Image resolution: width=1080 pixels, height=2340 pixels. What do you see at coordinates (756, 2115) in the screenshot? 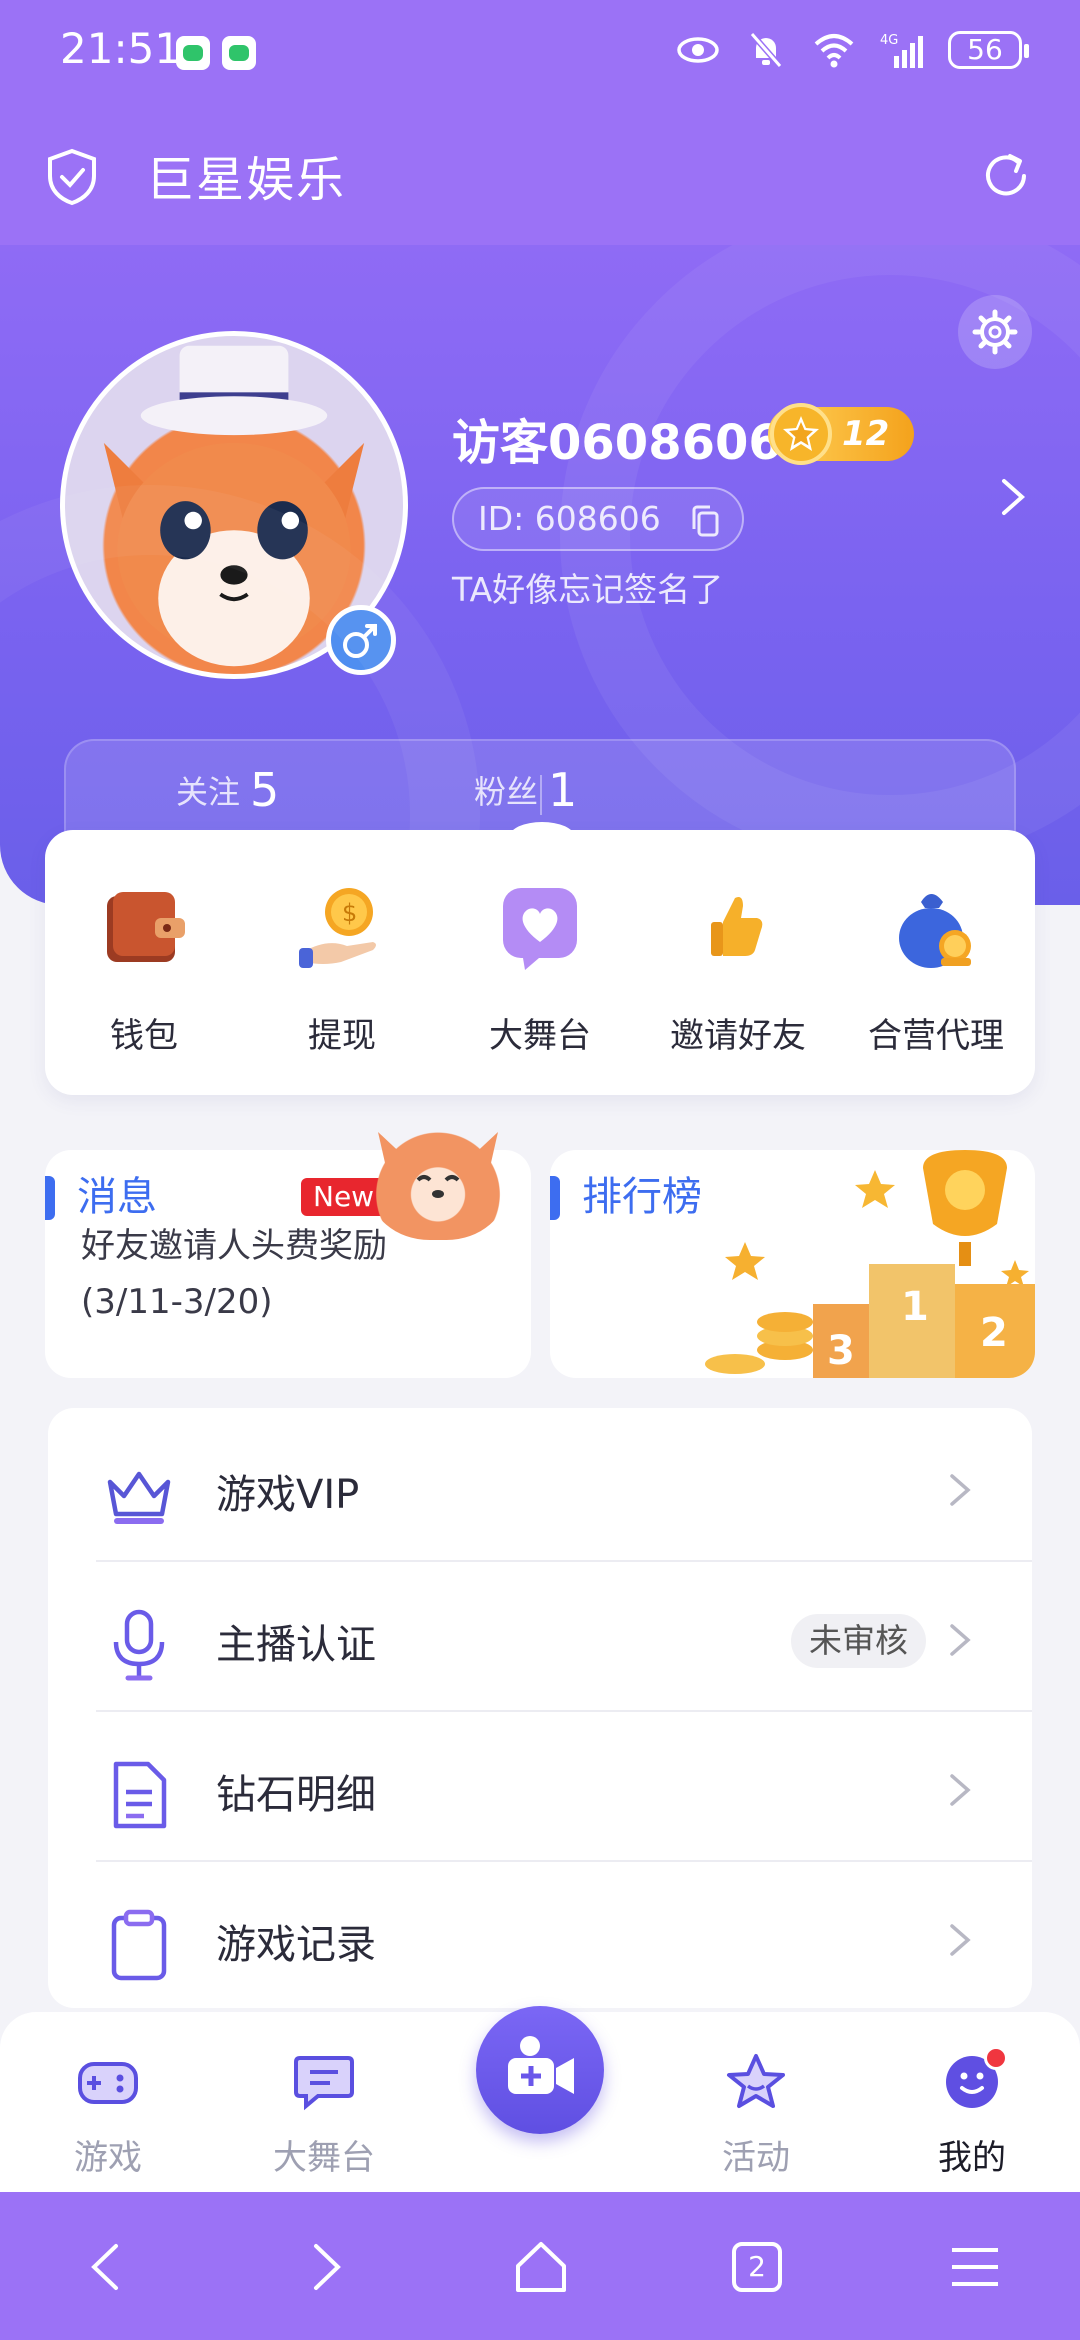
I see `tab-activities: 活动` at bounding box center [756, 2115].